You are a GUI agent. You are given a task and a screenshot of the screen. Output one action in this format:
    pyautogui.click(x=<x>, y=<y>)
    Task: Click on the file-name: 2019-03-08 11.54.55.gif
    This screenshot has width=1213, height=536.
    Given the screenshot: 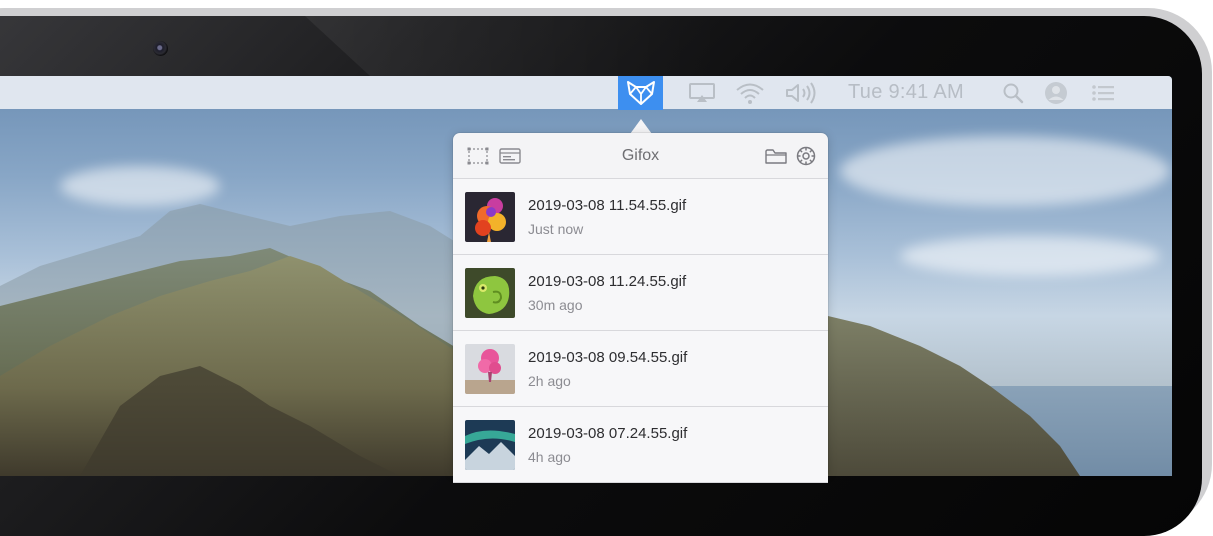 What is the action you would take?
    pyautogui.click(x=607, y=205)
    